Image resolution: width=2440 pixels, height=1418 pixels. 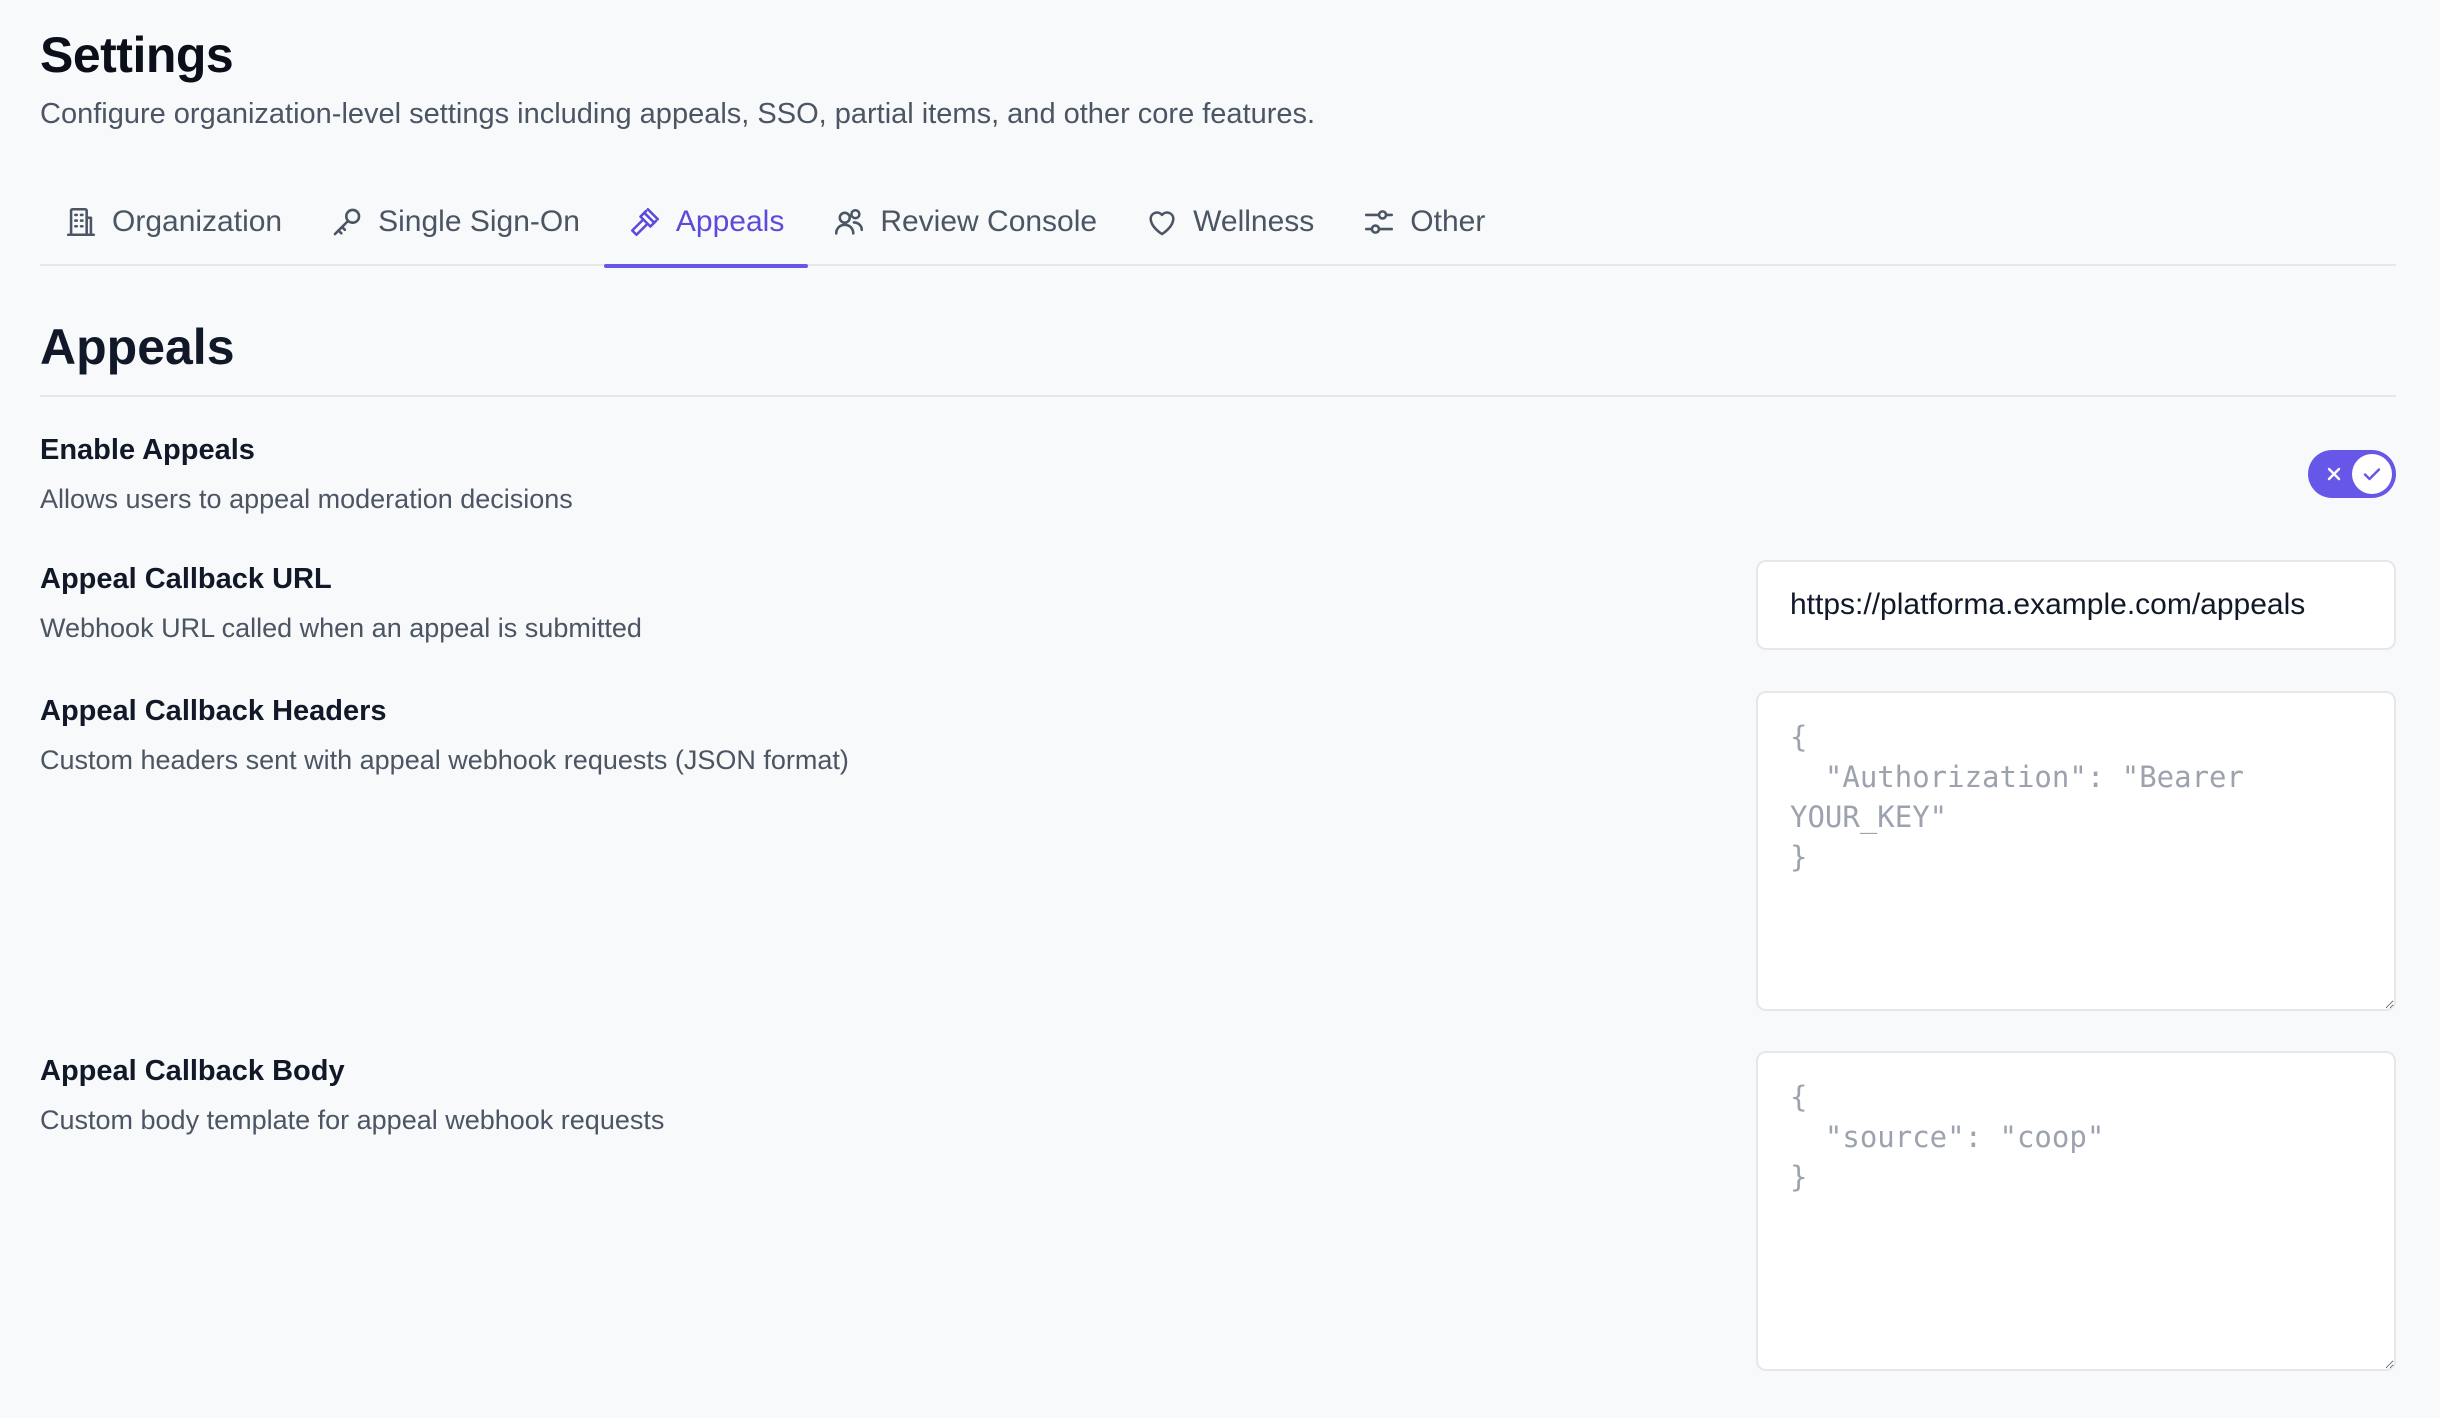 I want to click on check-icon, so click(x=2372, y=474).